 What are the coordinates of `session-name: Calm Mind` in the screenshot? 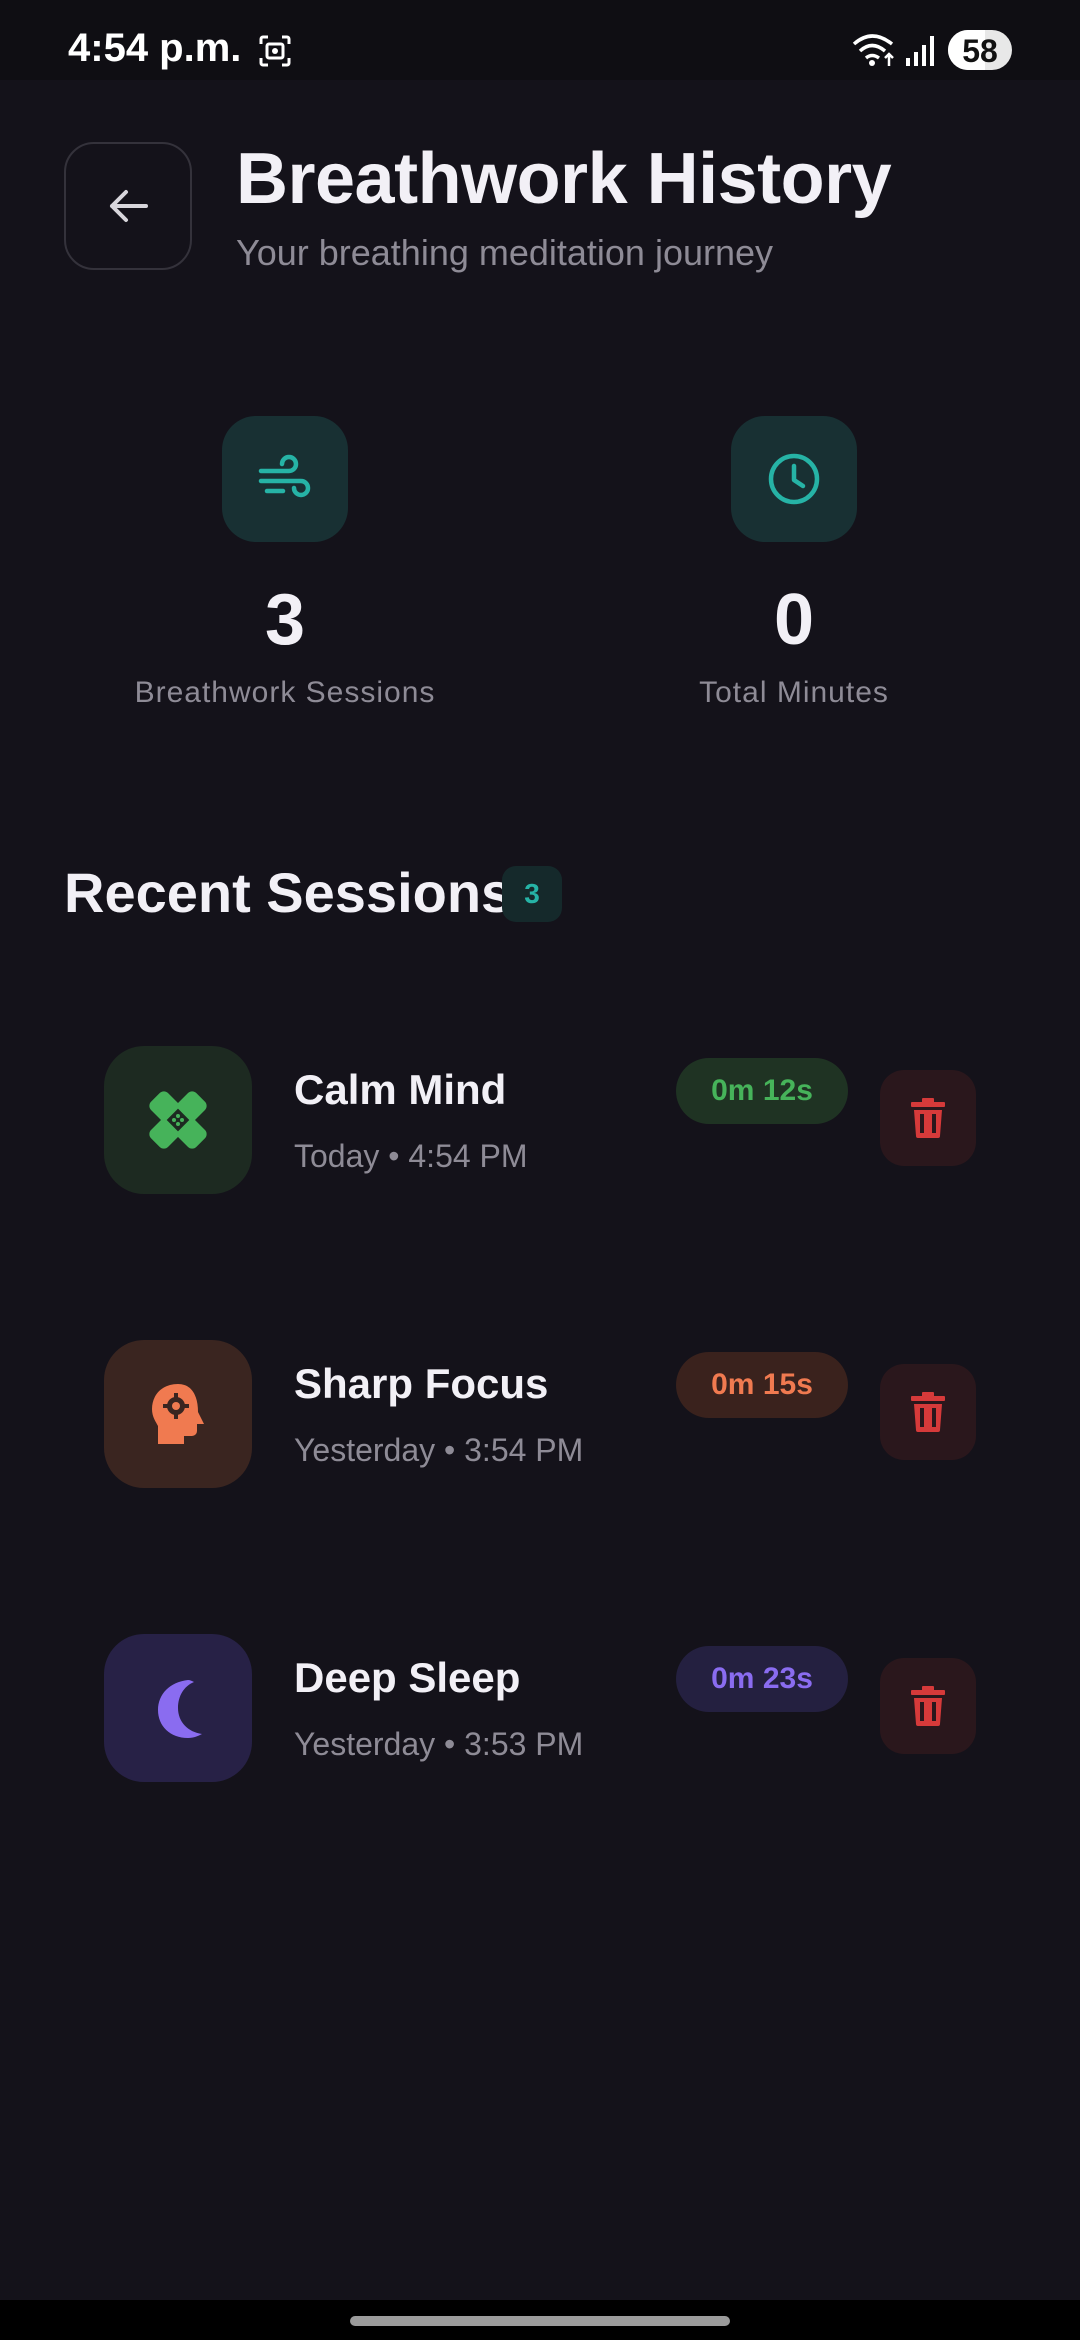 It's located at (400, 1089).